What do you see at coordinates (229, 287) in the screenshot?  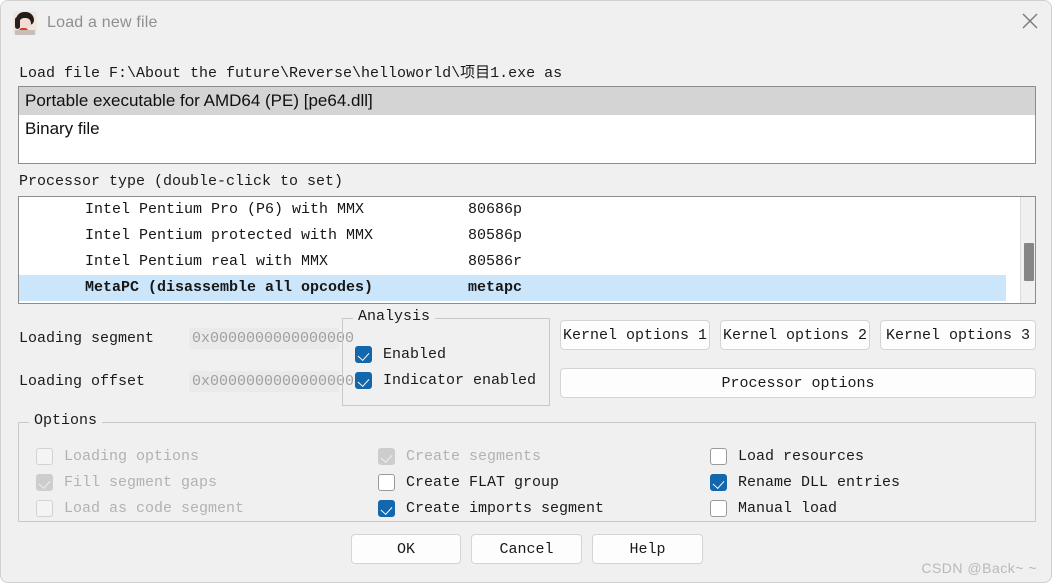 I see `processor-name: MetaPC (disassemble all opcodes)` at bounding box center [229, 287].